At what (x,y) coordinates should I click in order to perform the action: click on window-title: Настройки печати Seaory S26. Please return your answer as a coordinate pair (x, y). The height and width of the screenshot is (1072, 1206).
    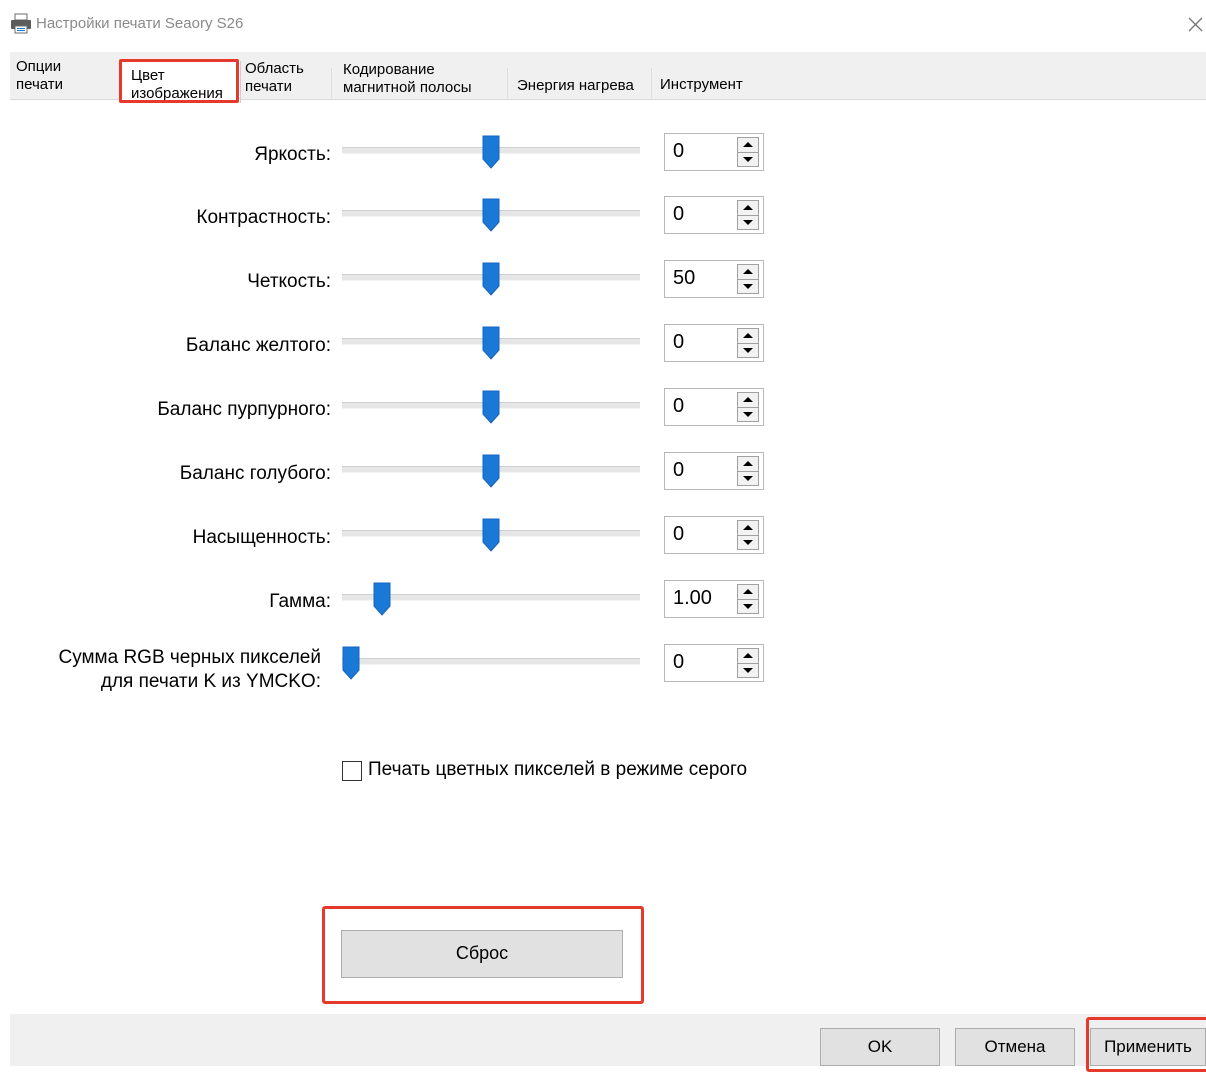
    Looking at the image, I should click on (140, 23).